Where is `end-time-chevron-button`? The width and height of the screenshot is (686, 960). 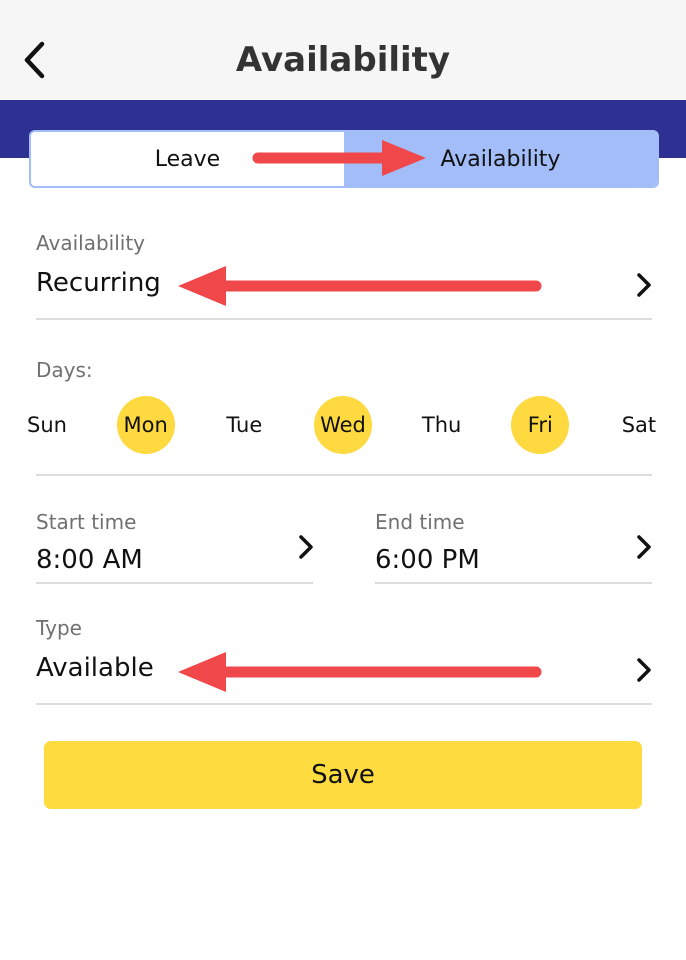
end-time-chevron-button is located at coordinates (644, 547).